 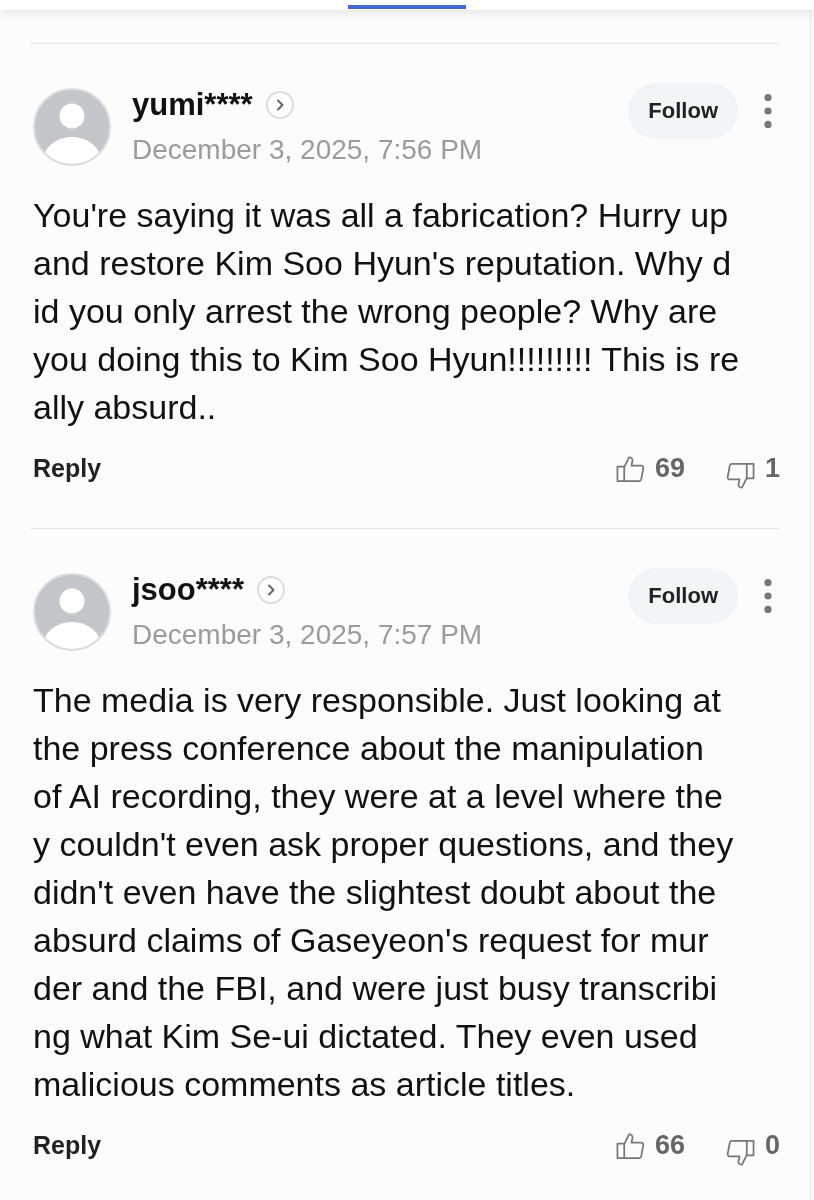 I want to click on like-button: 69, so click(x=650, y=468).